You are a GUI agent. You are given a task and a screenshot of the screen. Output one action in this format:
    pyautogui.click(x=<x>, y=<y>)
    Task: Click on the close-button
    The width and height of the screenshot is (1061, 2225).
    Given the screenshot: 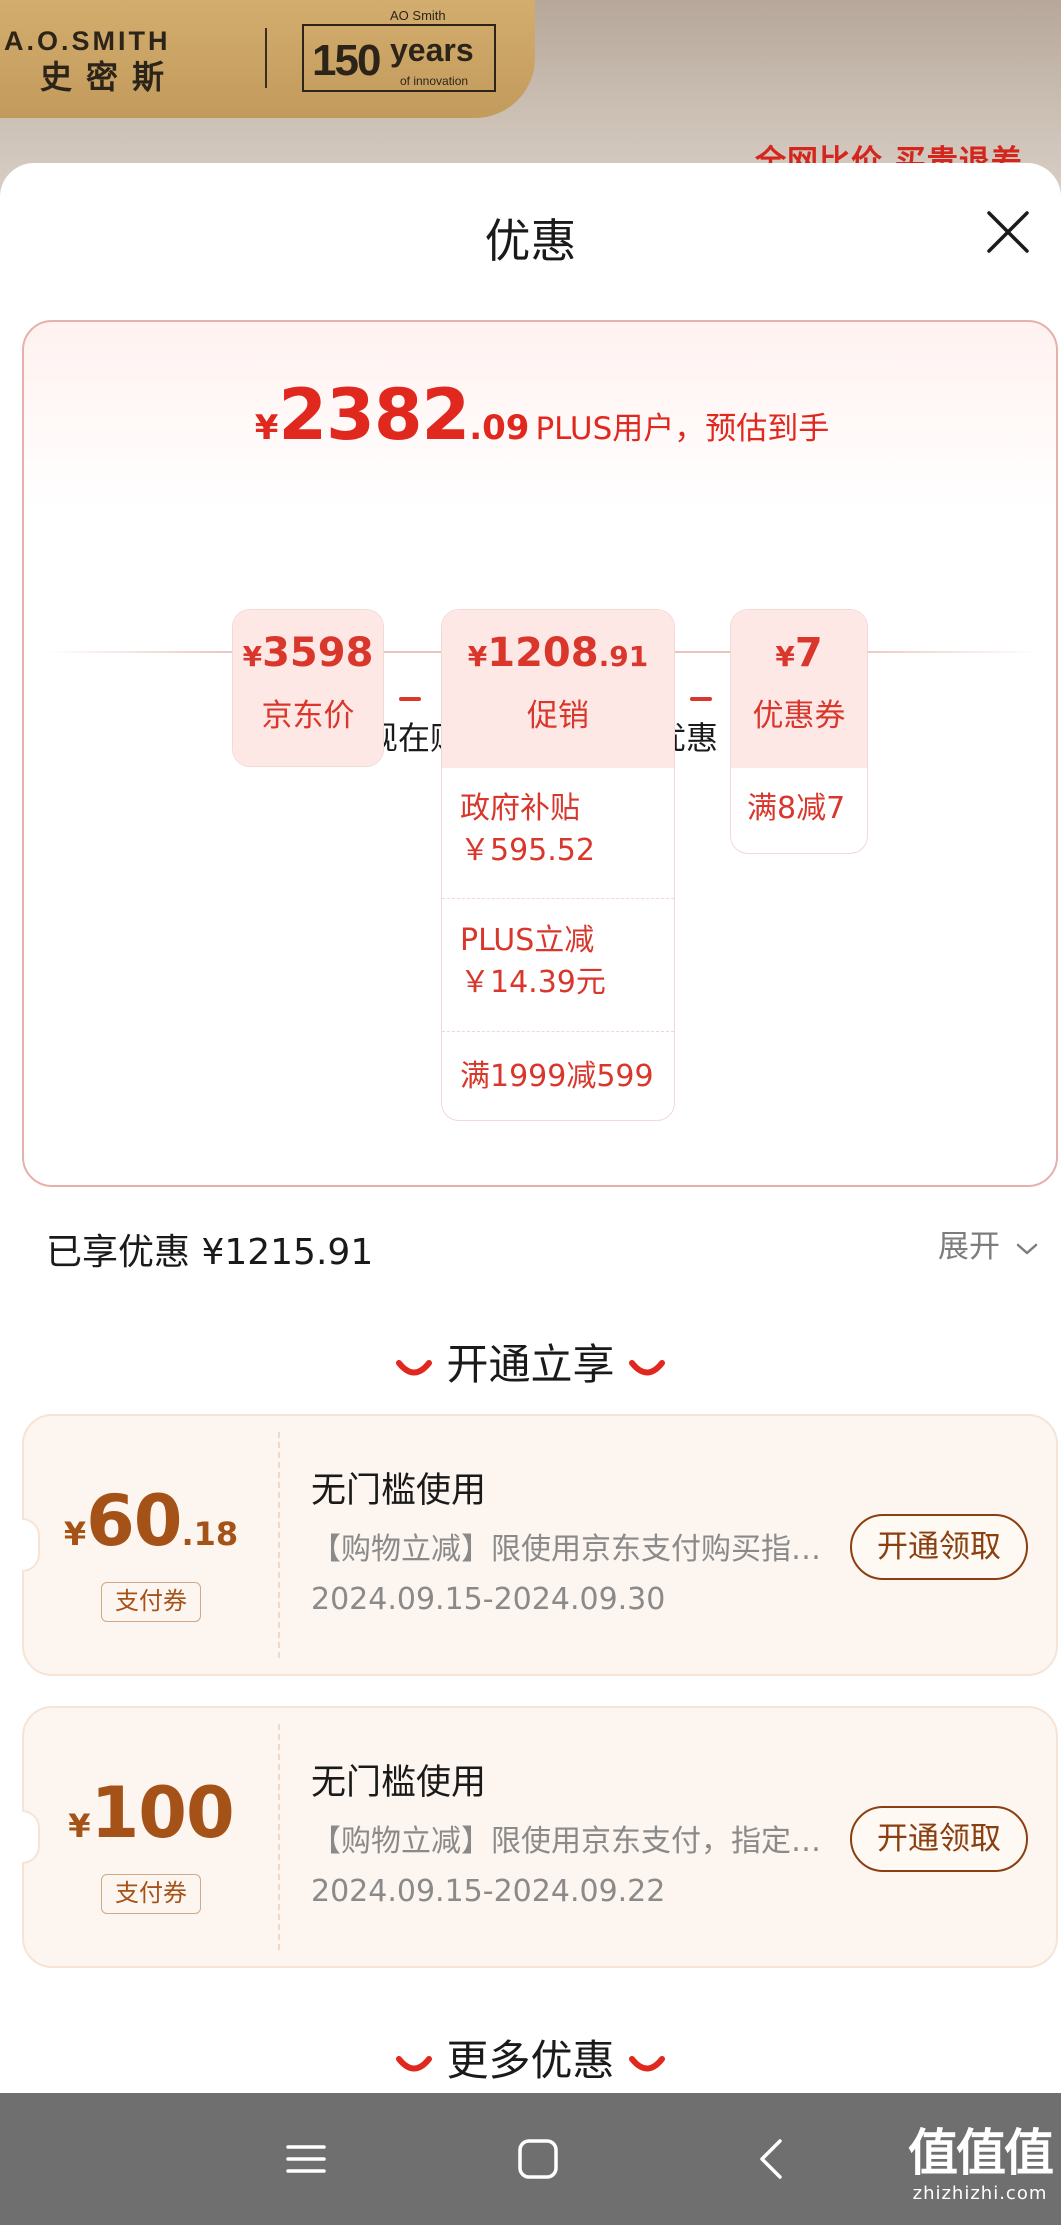 What is the action you would take?
    pyautogui.click(x=1008, y=232)
    